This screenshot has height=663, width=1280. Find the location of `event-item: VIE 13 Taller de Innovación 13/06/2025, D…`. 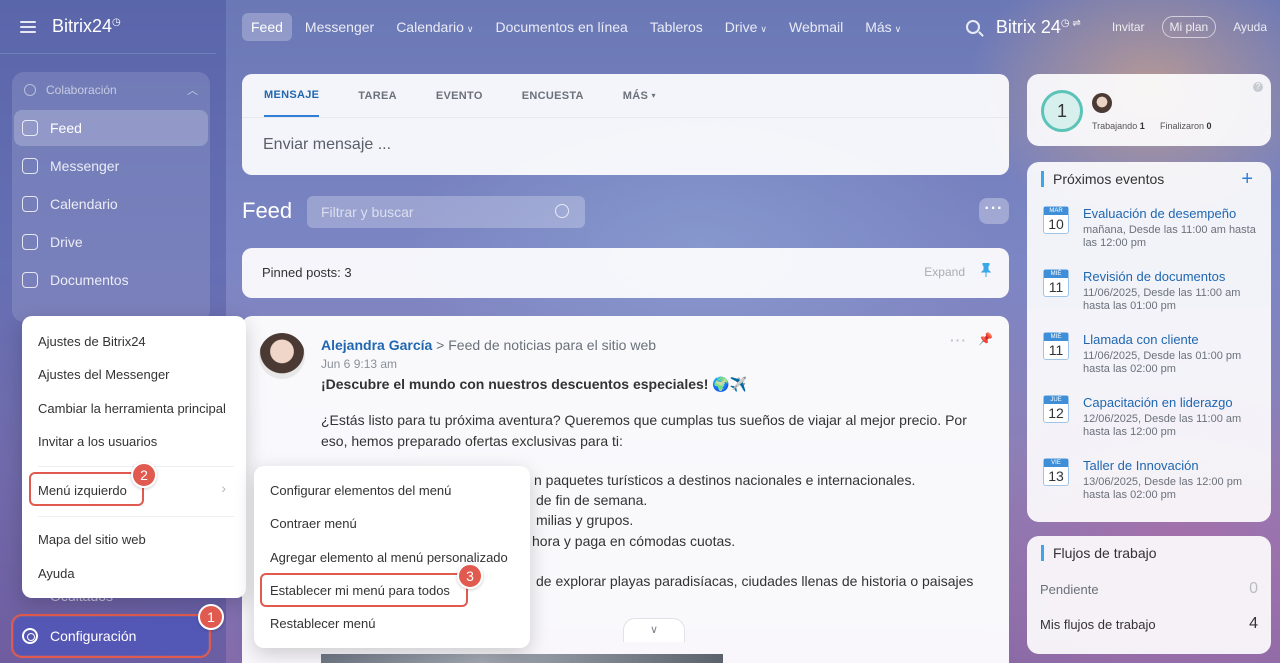

event-item: VIE 13 Taller de Innovación 13/06/2025, D… is located at coordinates (1153, 483).